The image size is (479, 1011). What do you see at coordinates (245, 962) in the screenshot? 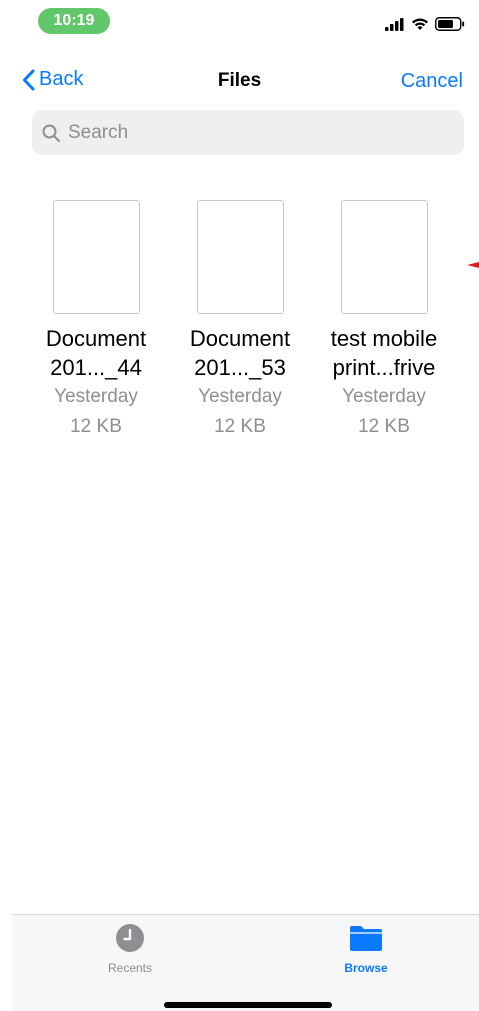
I see `tab-bar: Recents Browse` at bounding box center [245, 962].